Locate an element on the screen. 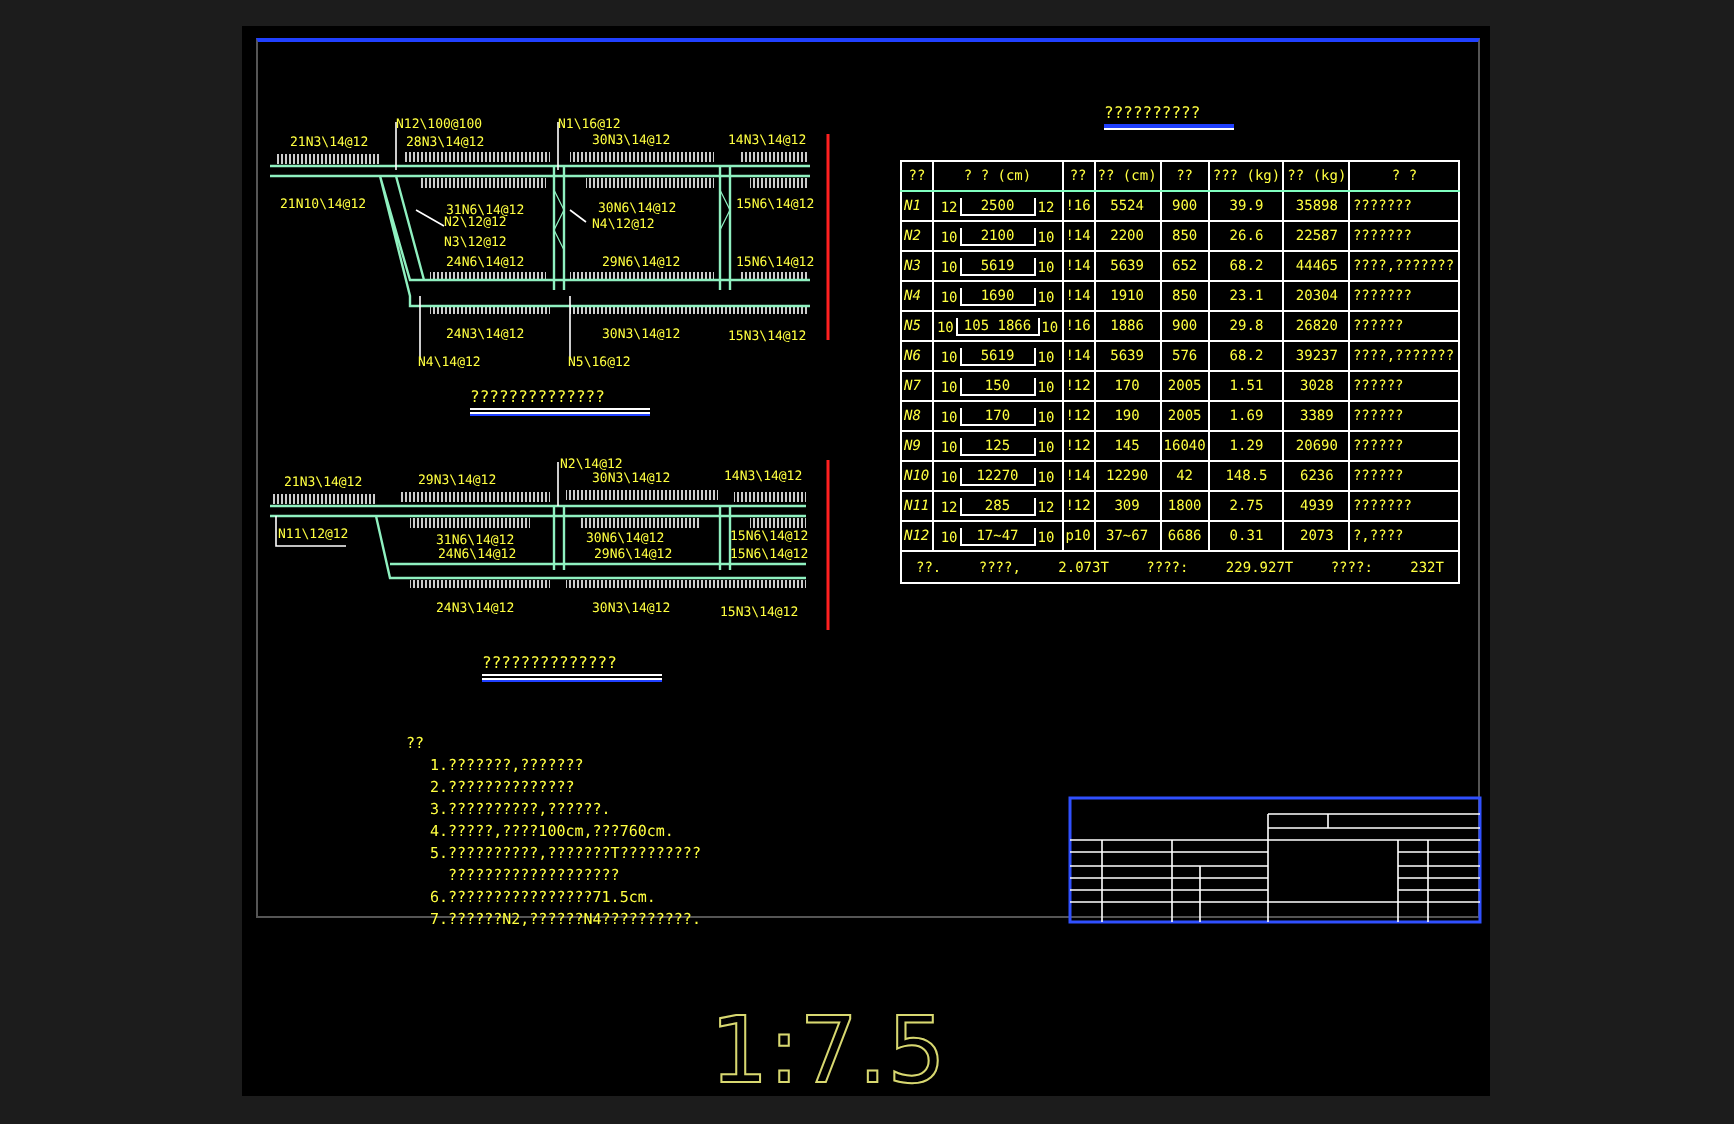 This screenshot has width=1734, height=1124. scale-text: 1:7.5 is located at coordinates (828, 1050).